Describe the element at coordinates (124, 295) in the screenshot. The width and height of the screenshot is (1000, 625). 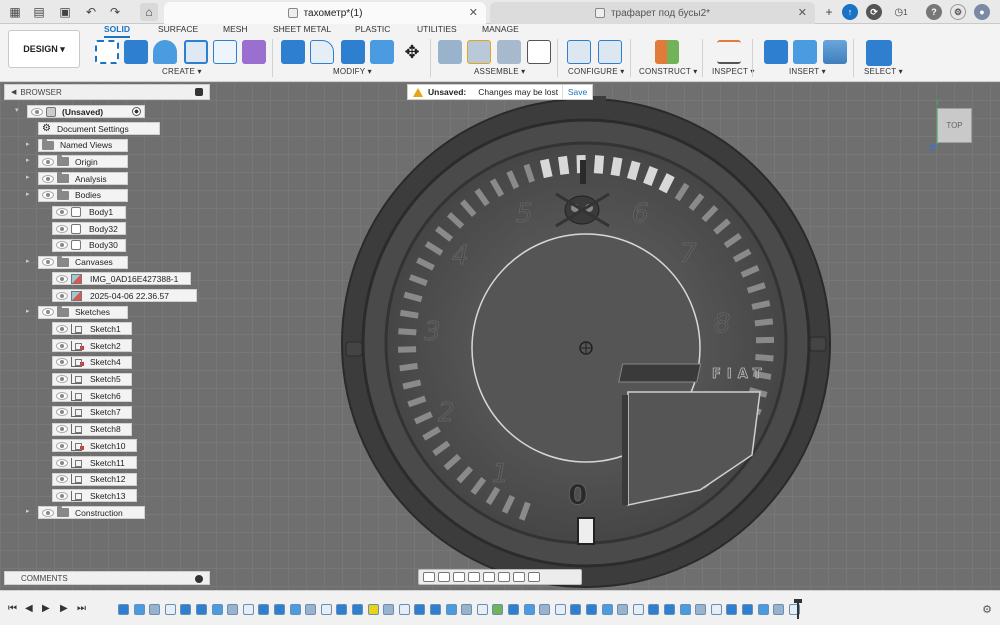
I see `browser-item-2025-04-06-22-36-57: 2025-04-06 22.36.57` at that location.